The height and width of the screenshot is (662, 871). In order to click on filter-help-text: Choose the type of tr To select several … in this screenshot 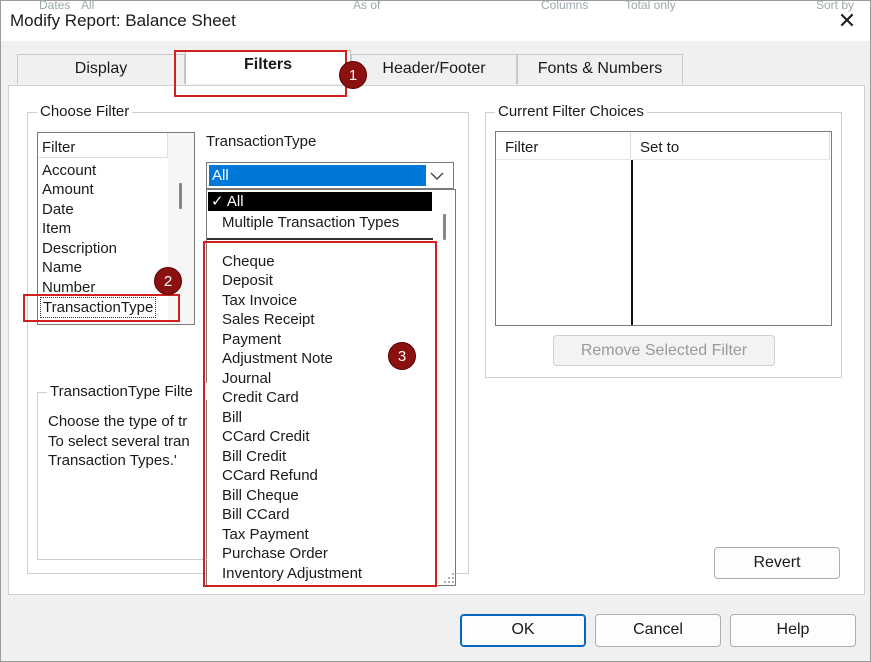, I will do `click(127, 441)`.